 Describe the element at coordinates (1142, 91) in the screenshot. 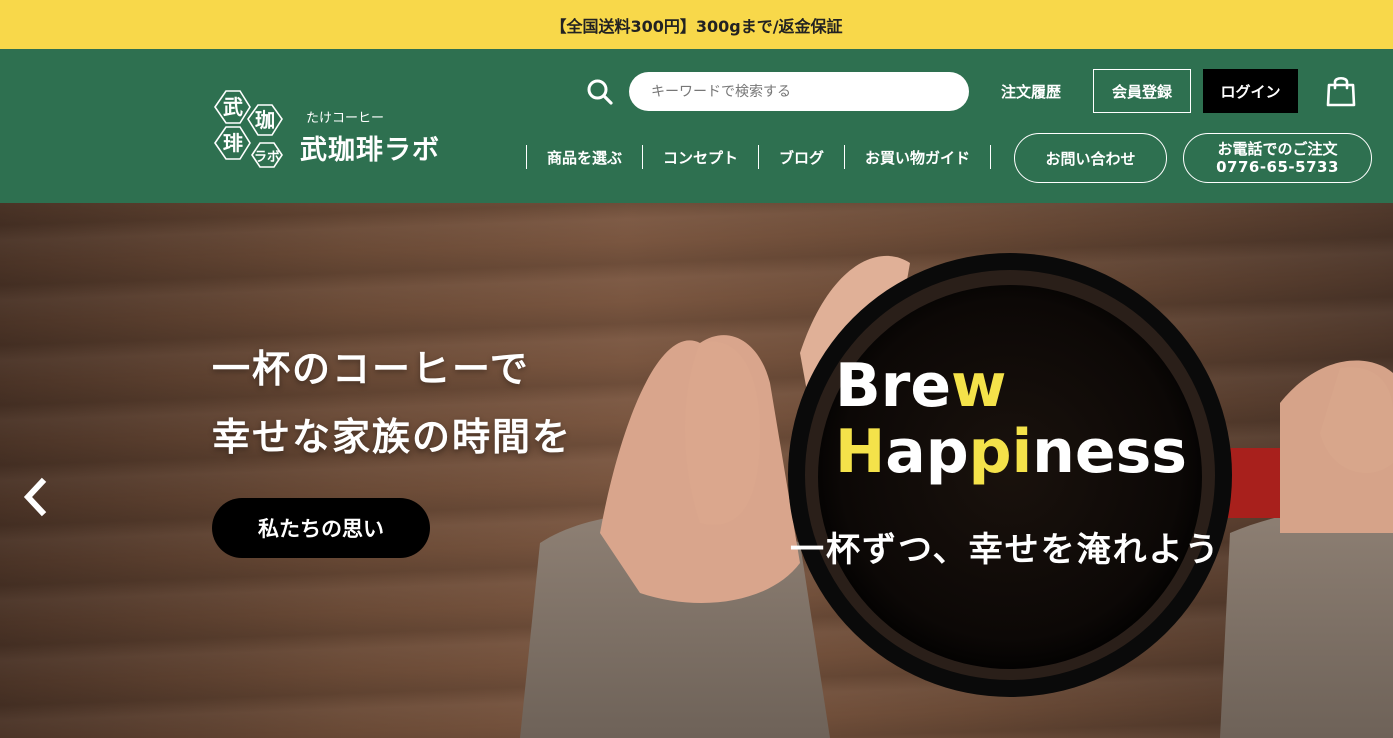

I see `register-button: 会員登録` at that location.